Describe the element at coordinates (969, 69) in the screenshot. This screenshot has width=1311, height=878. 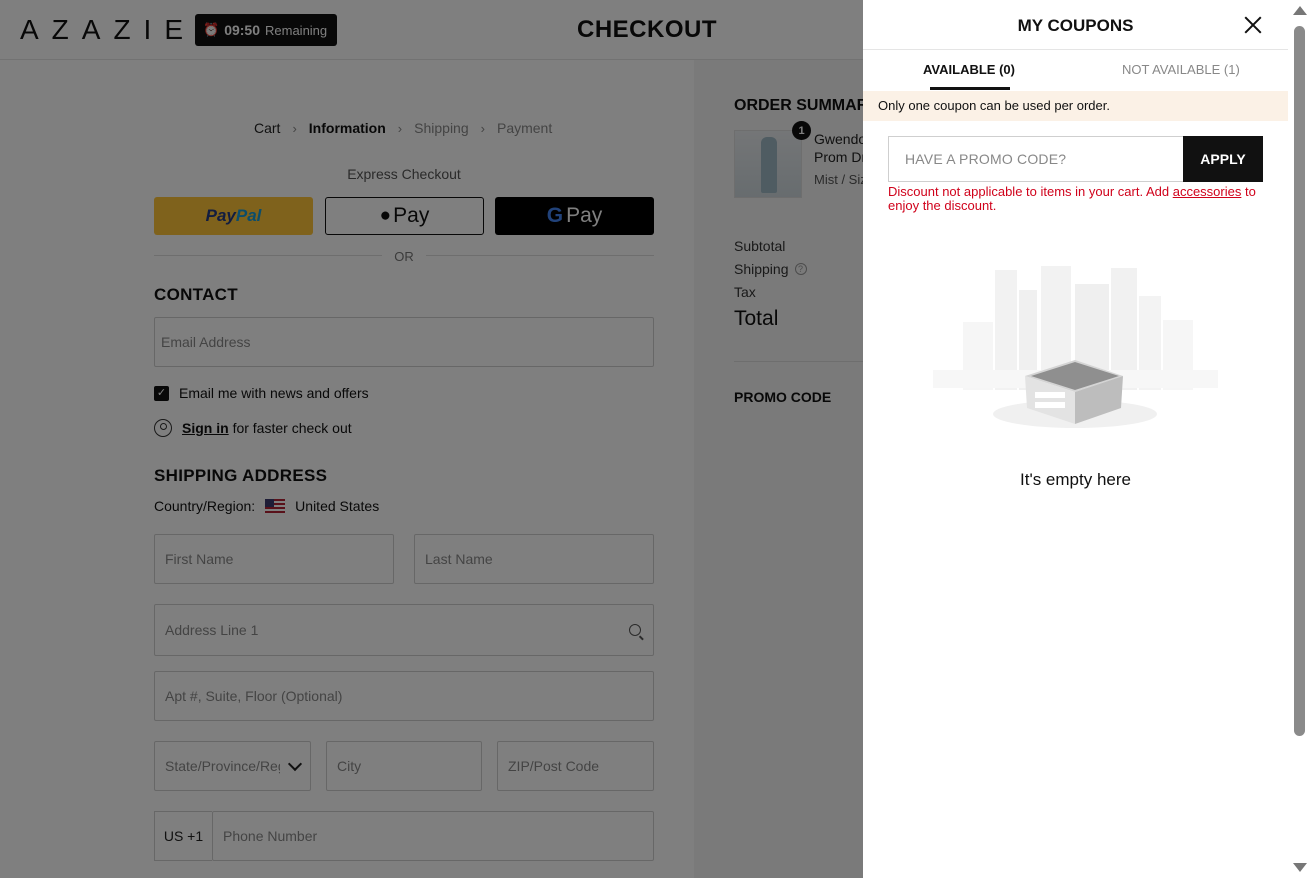
I see `tab-available: AVAILABLE (0)` at that location.